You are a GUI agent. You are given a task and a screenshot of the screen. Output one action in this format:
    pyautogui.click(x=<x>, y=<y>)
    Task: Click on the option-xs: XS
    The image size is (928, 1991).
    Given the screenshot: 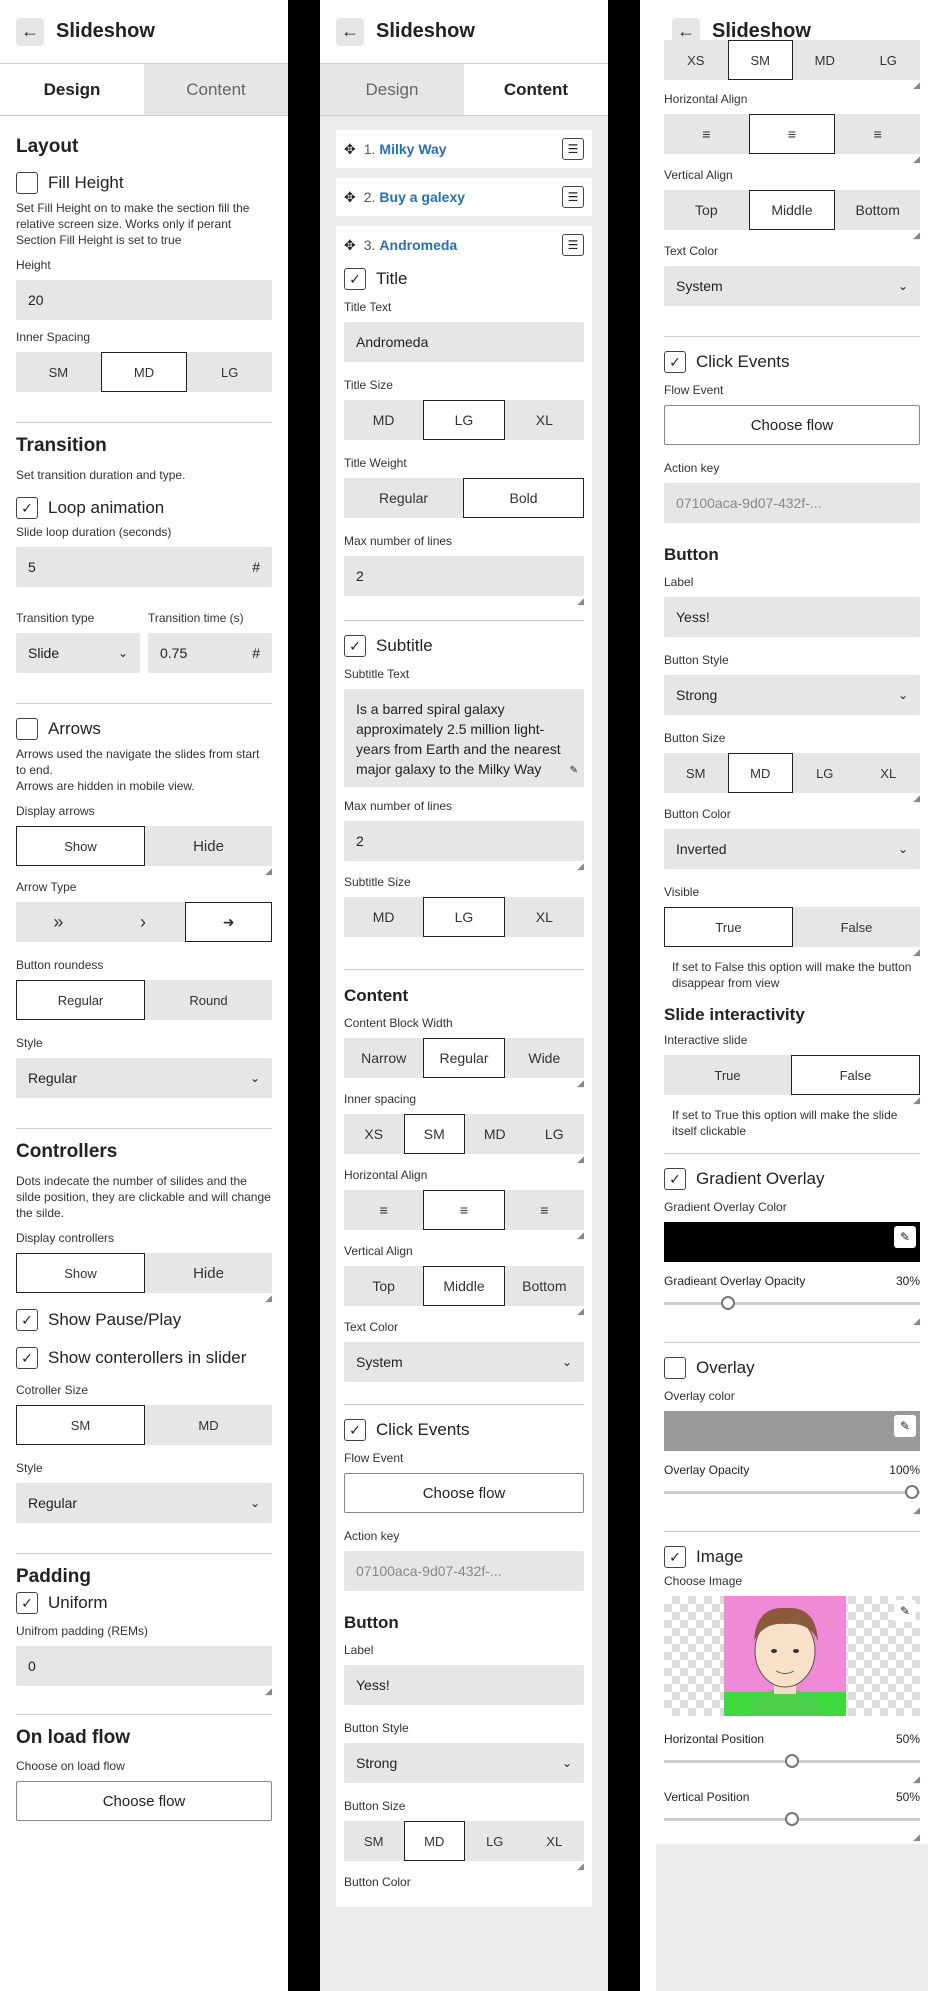 What is the action you would take?
    pyautogui.click(x=374, y=1134)
    